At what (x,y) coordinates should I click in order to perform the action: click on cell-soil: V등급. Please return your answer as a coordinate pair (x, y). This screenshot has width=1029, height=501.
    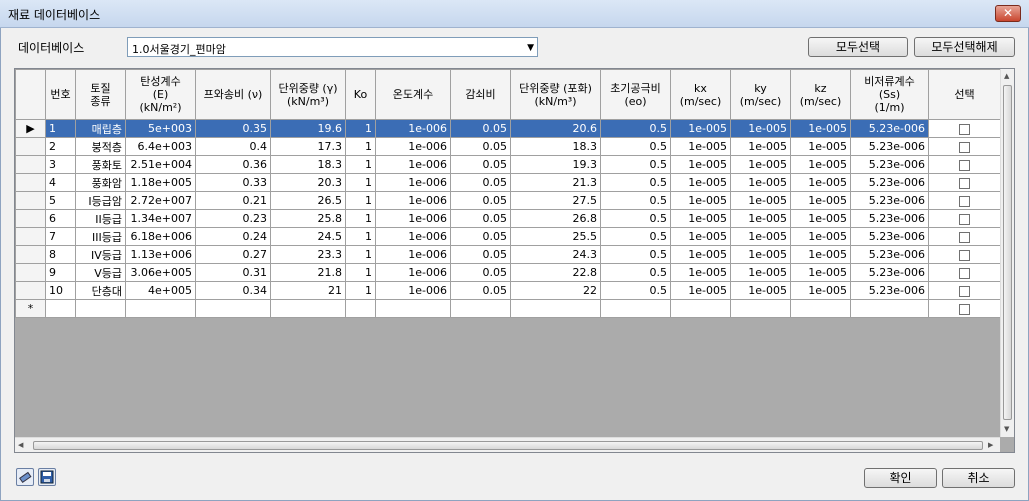
    Looking at the image, I should click on (100, 272).